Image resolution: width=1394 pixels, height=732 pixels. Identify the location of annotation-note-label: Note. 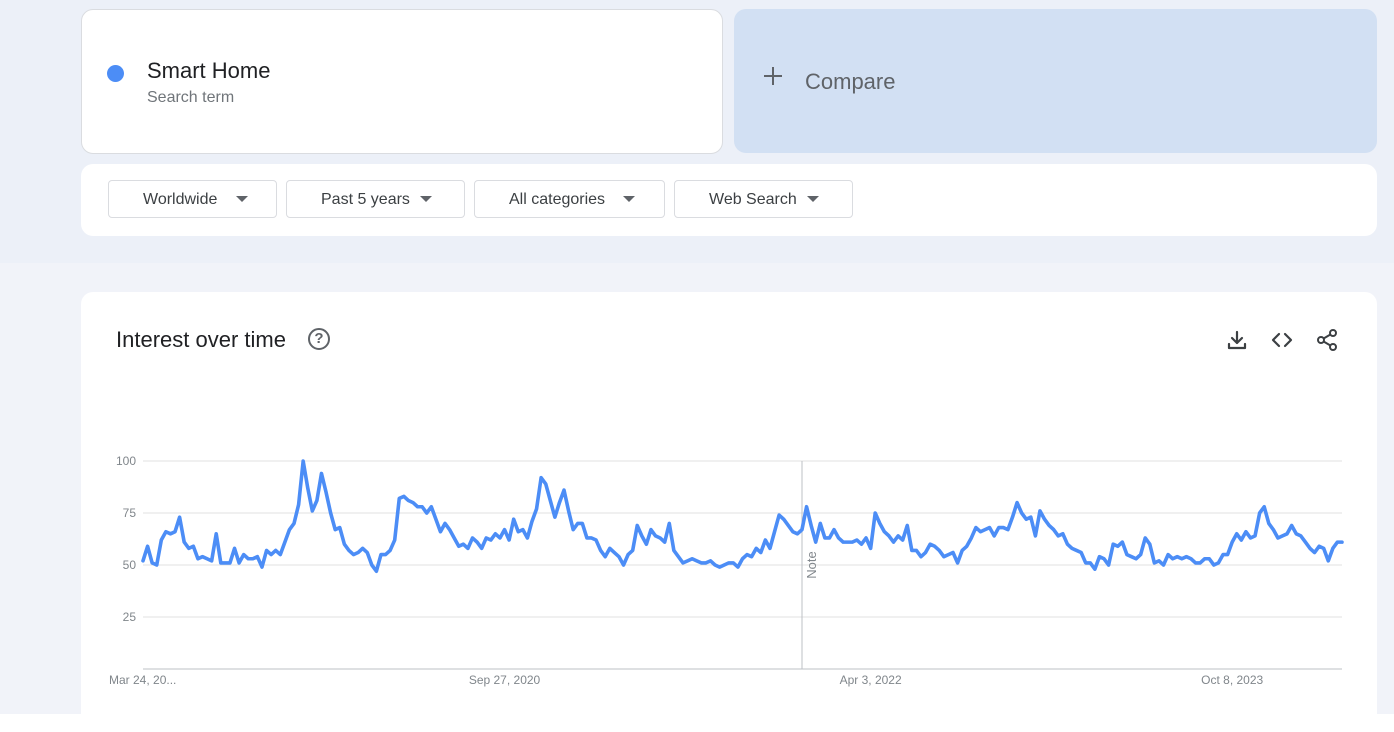
(811, 564).